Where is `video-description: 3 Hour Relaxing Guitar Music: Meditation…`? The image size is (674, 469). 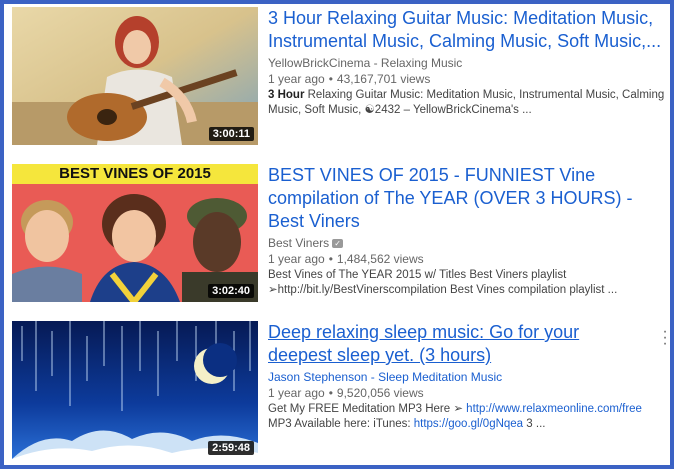 video-description: 3 Hour Relaxing Guitar Music: Meditation… is located at coordinates (468, 103).